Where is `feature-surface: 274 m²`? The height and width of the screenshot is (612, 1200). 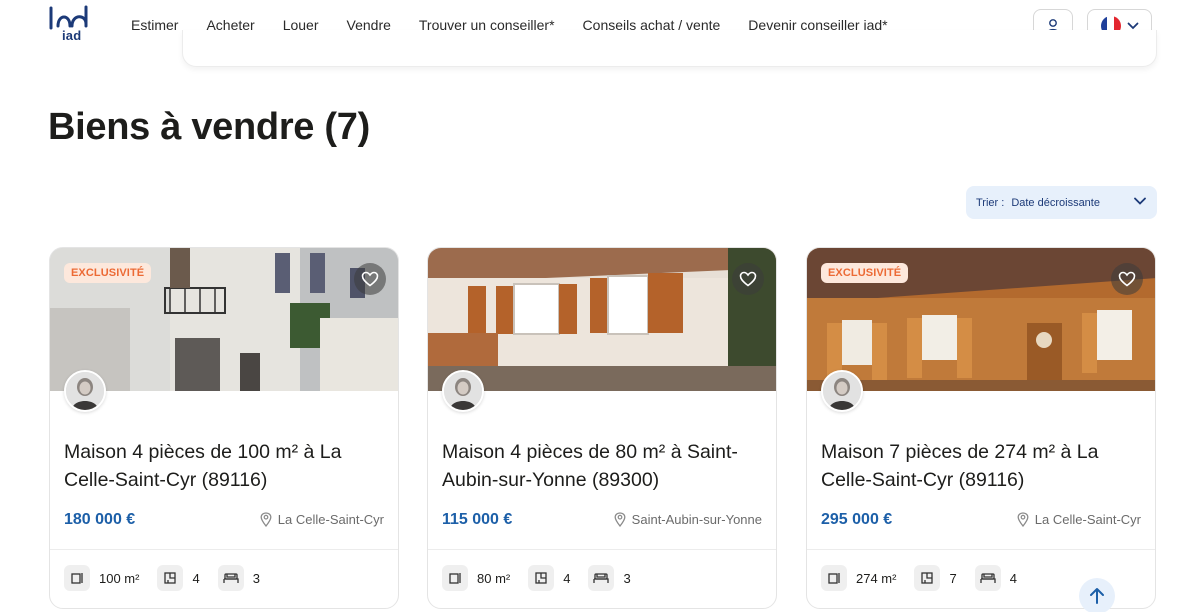
feature-surface: 274 m² is located at coordinates (858, 578).